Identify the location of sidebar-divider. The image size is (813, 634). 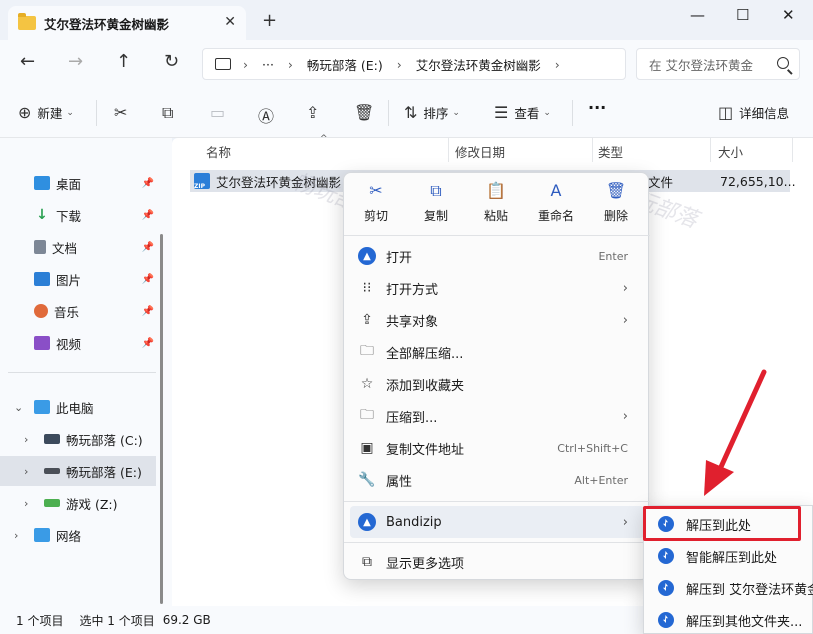
(82, 372).